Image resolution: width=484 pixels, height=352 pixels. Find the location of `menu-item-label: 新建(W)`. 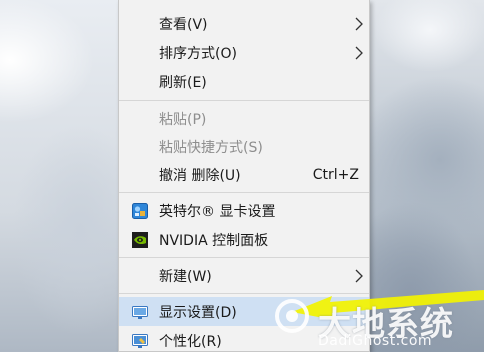

menu-item-label: 新建(W) is located at coordinates (185, 276).